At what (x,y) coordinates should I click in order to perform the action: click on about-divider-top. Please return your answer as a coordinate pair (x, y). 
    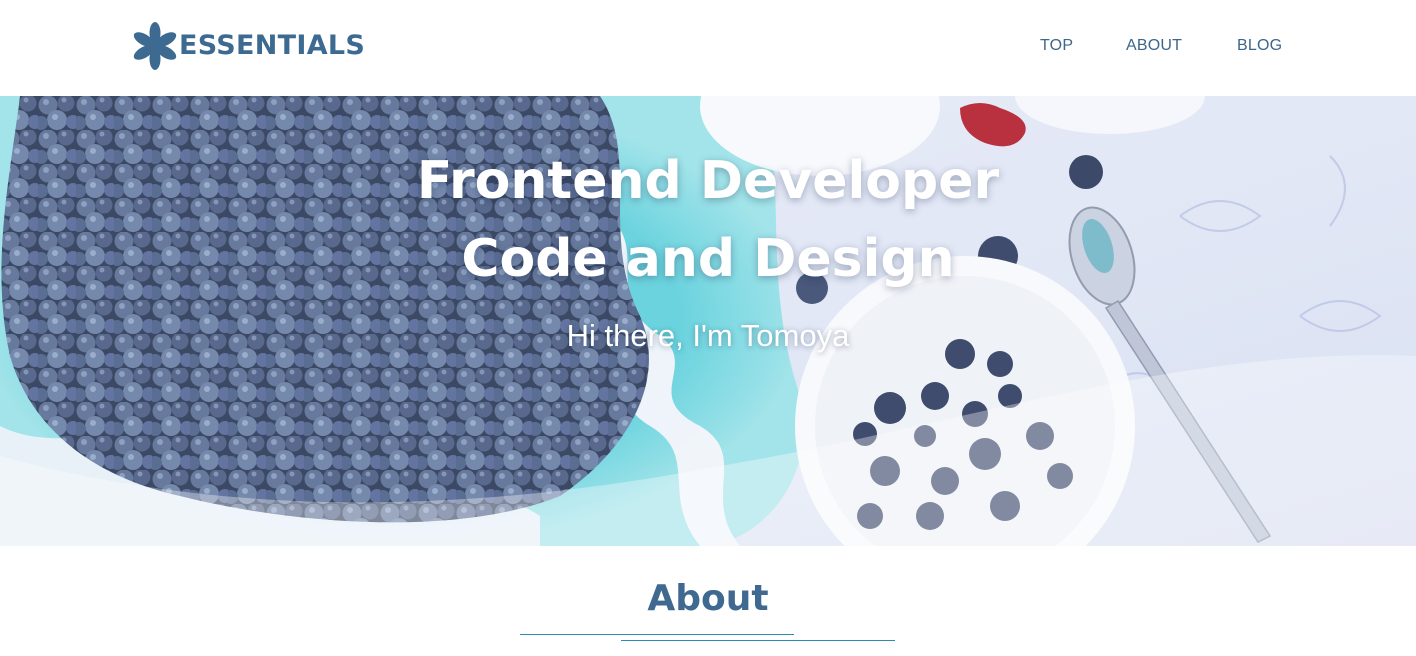
    Looking at the image, I should click on (657, 634).